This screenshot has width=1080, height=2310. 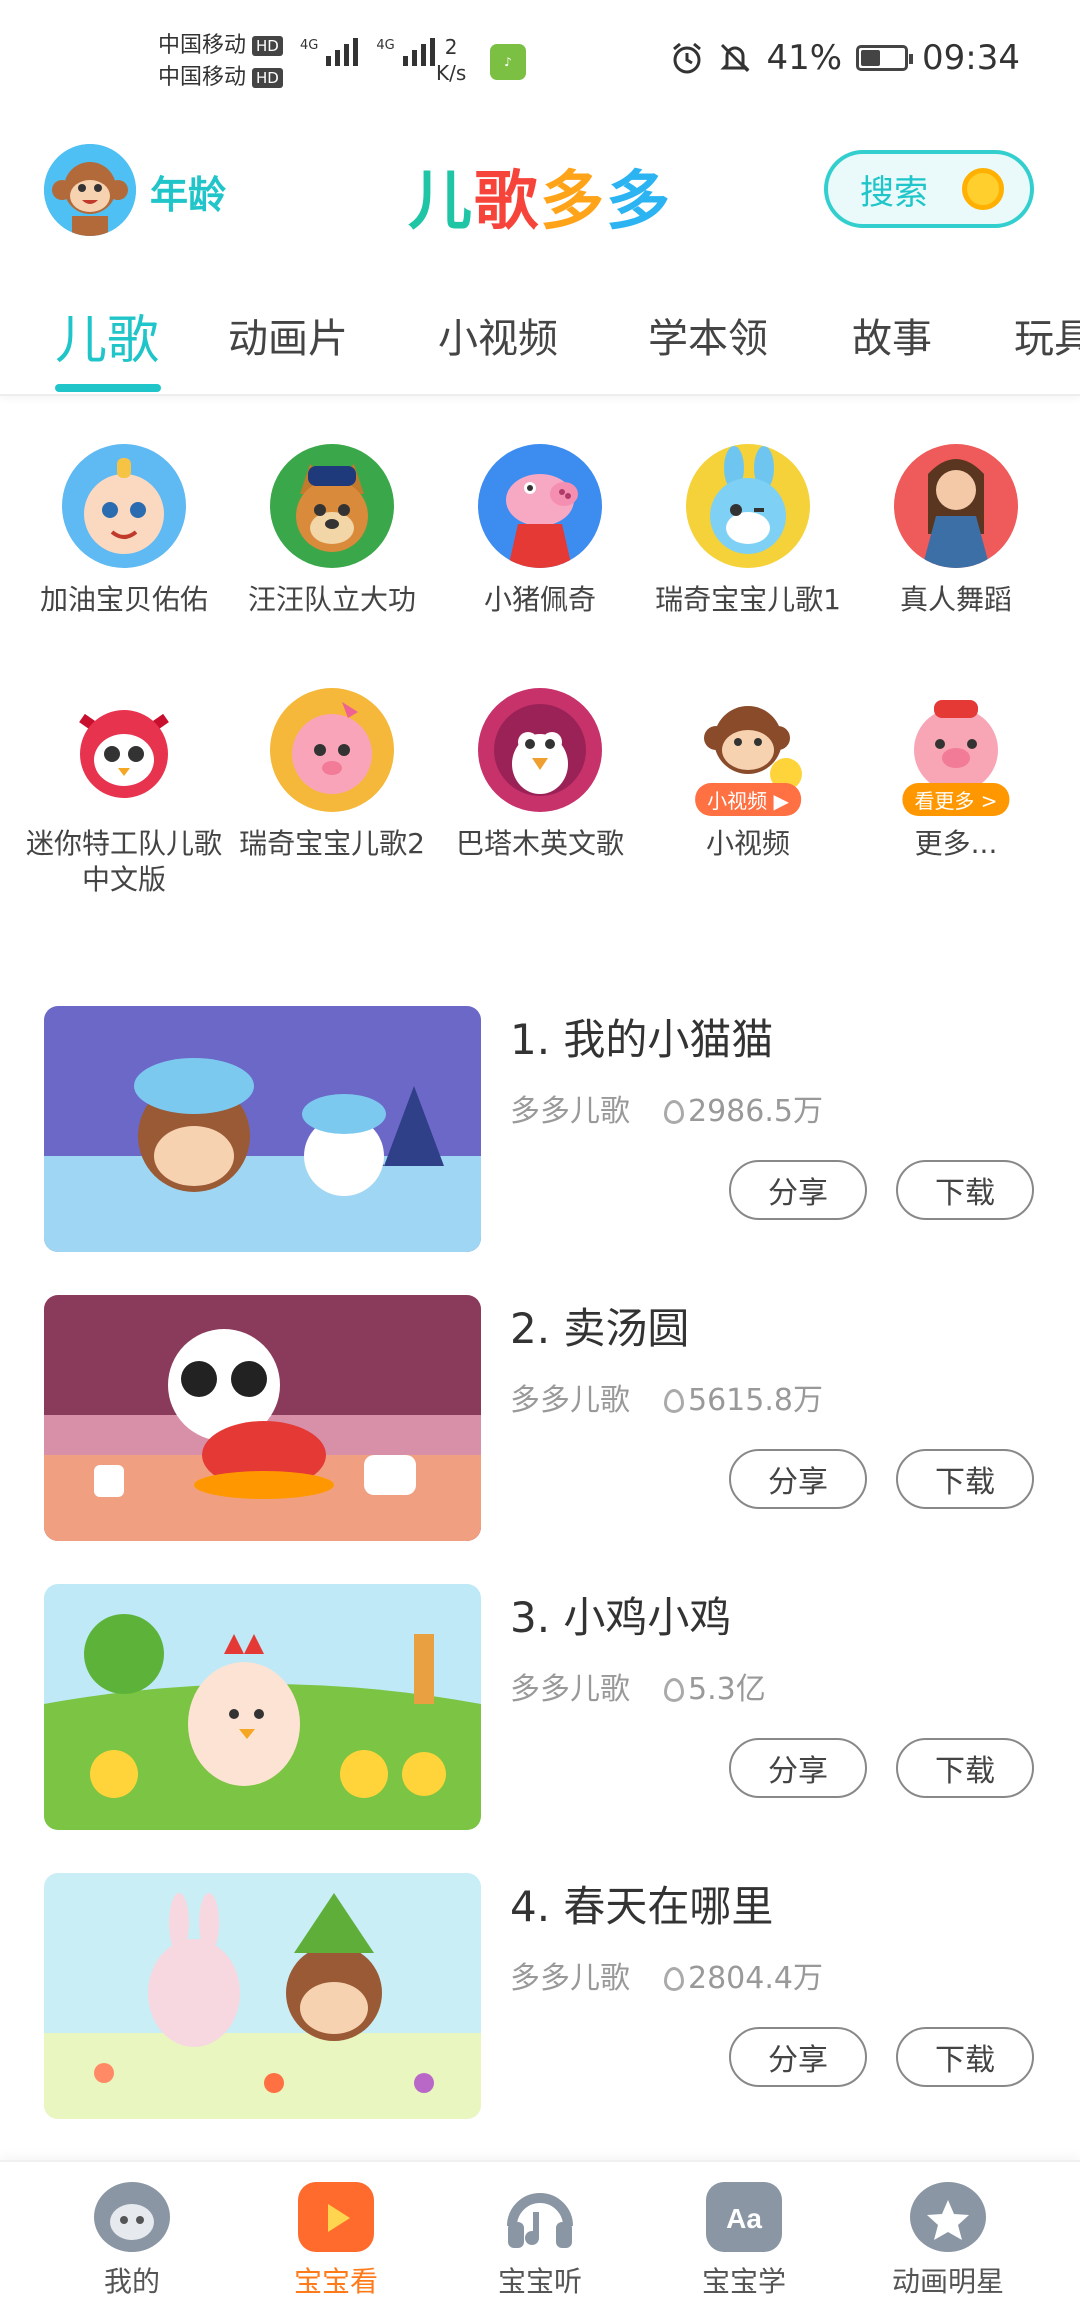 What do you see at coordinates (735, 58) in the screenshot?
I see `mute-bell-icon` at bounding box center [735, 58].